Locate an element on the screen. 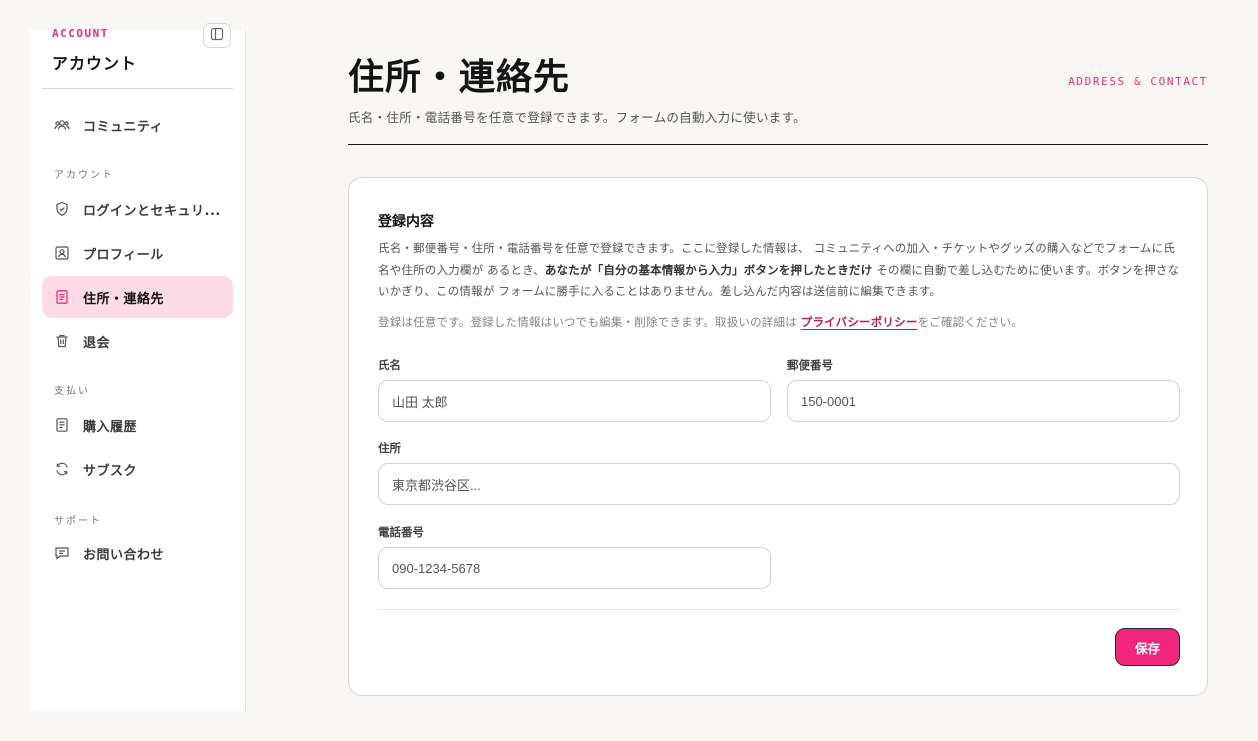  save-button: 保存 is located at coordinates (1147, 647).